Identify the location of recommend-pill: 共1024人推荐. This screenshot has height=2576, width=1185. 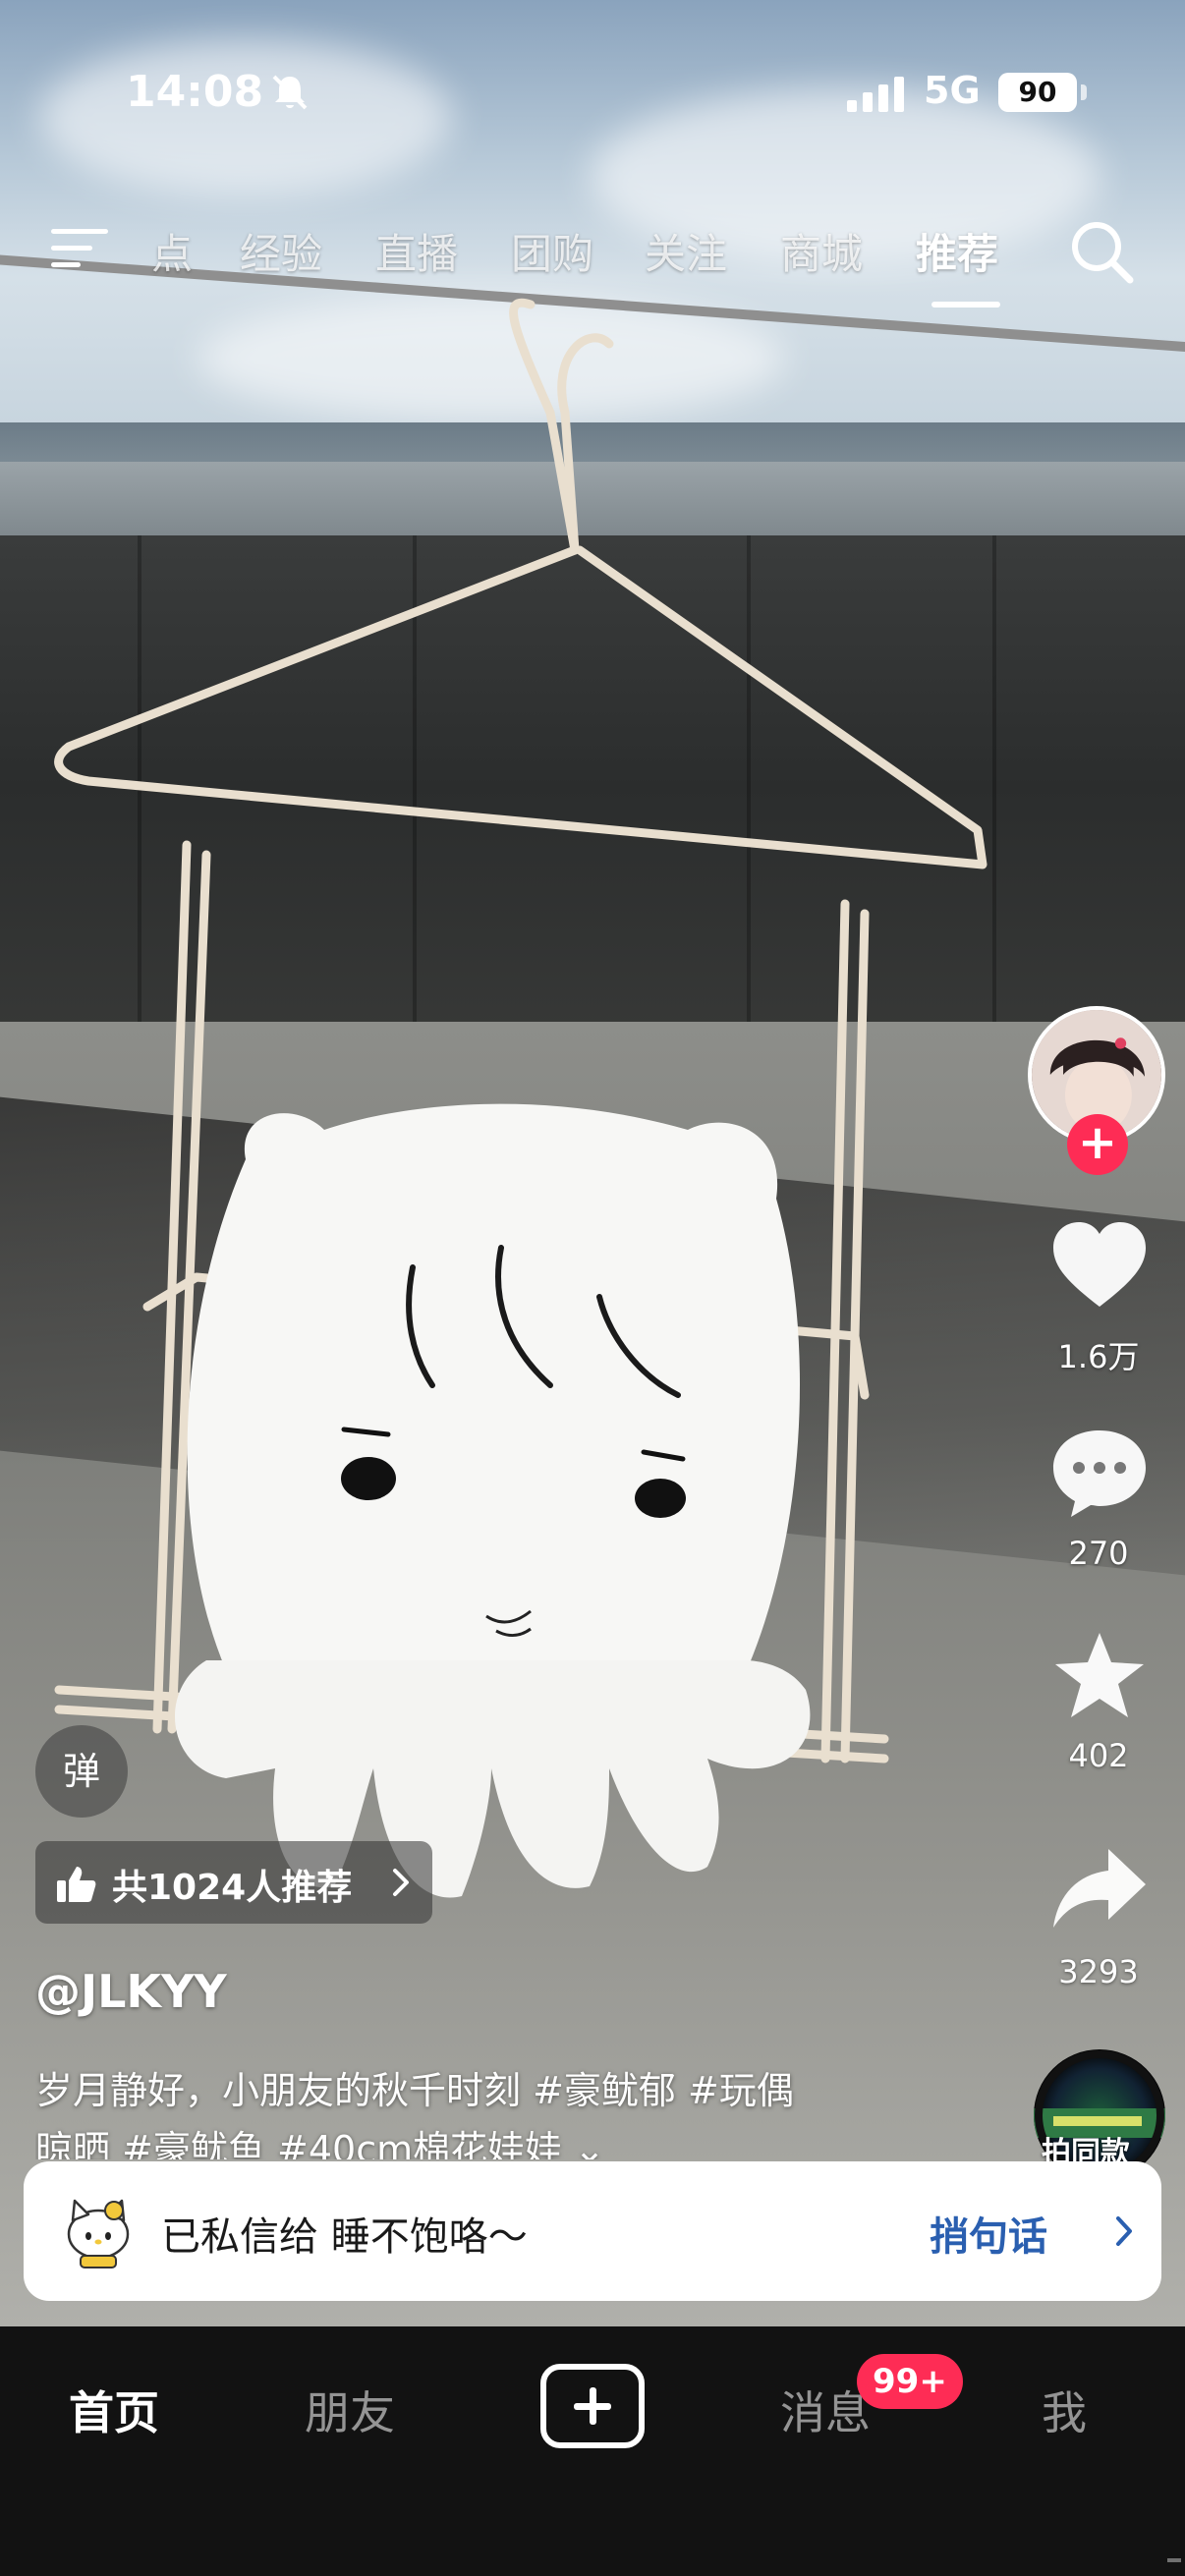
(234, 1882).